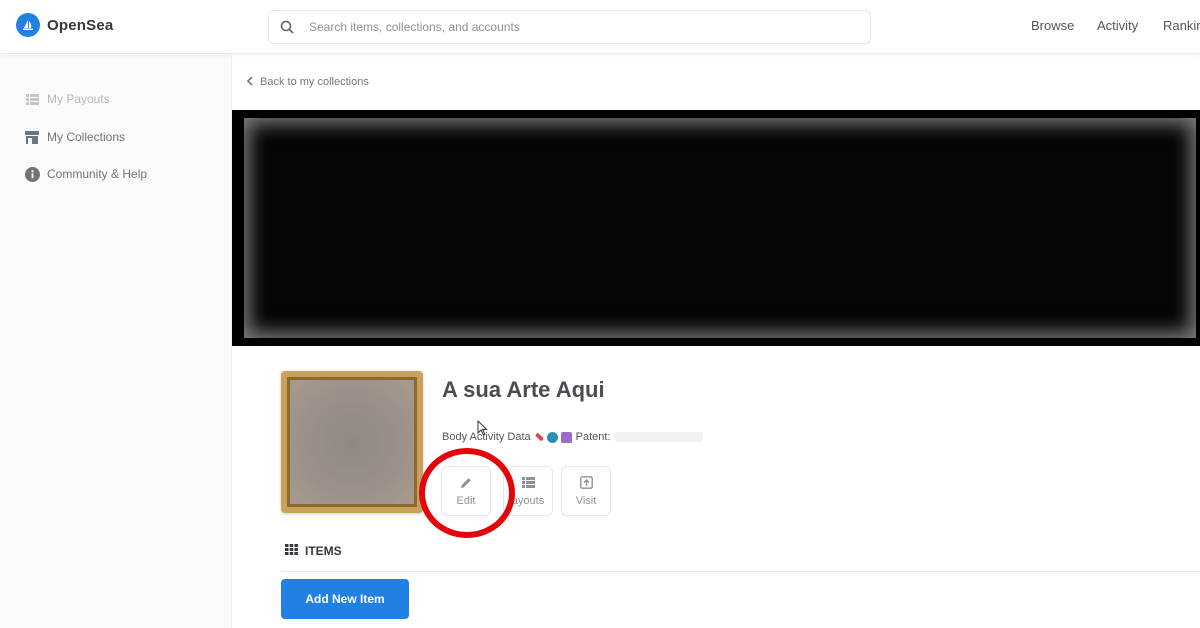 This screenshot has height=628, width=1200. Describe the element at coordinates (528, 500) in the screenshot. I see `payouts-label: ayouts` at that location.